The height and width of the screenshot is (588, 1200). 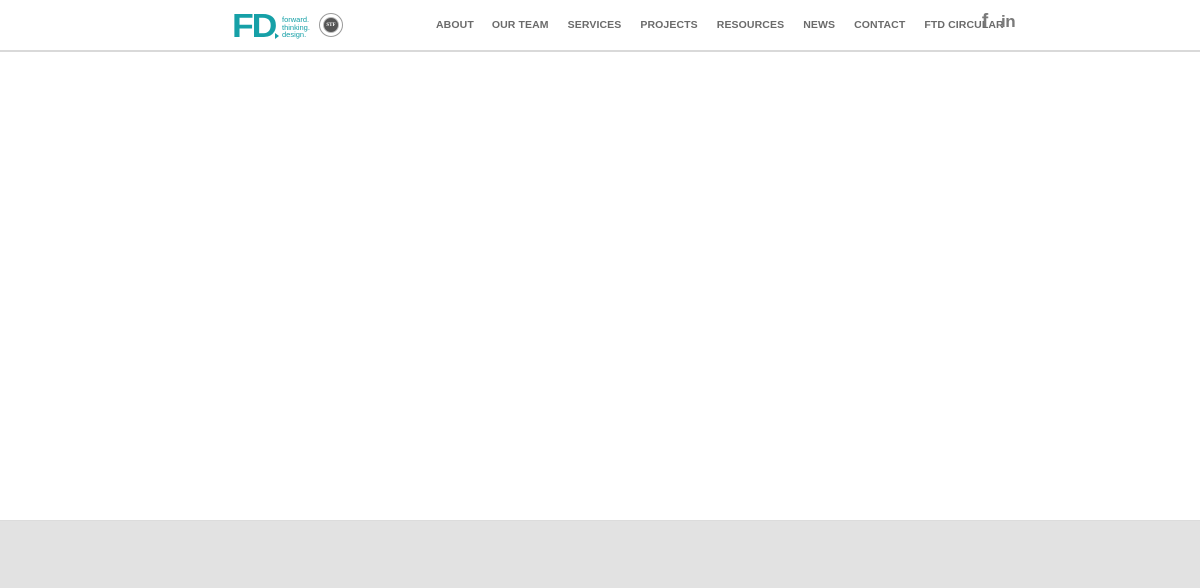 I want to click on brand-logo: FD forward. thinking. design., so click(x=271, y=25).